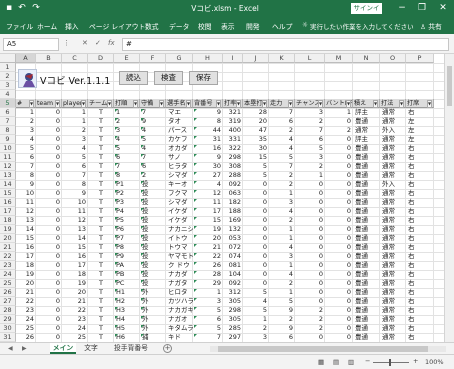 This screenshot has height=369, width=454. Describe the element at coordinates (26, 220) in the screenshot. I see `table-cell: 13` at that location.